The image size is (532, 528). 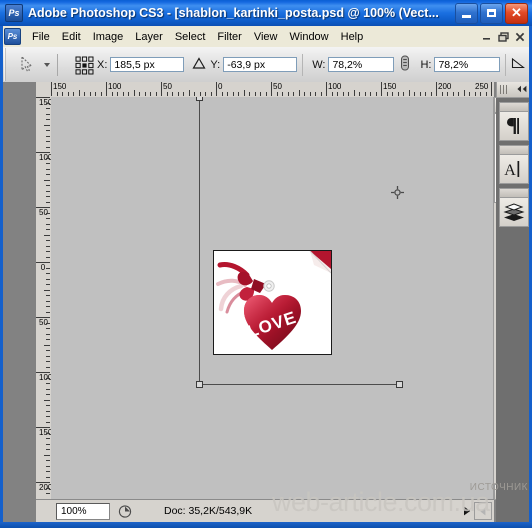 What do you see at coordinates (522, 90) in the screenshot?
I see `double-chevron-left-icon` at bounding box center [522, 90].